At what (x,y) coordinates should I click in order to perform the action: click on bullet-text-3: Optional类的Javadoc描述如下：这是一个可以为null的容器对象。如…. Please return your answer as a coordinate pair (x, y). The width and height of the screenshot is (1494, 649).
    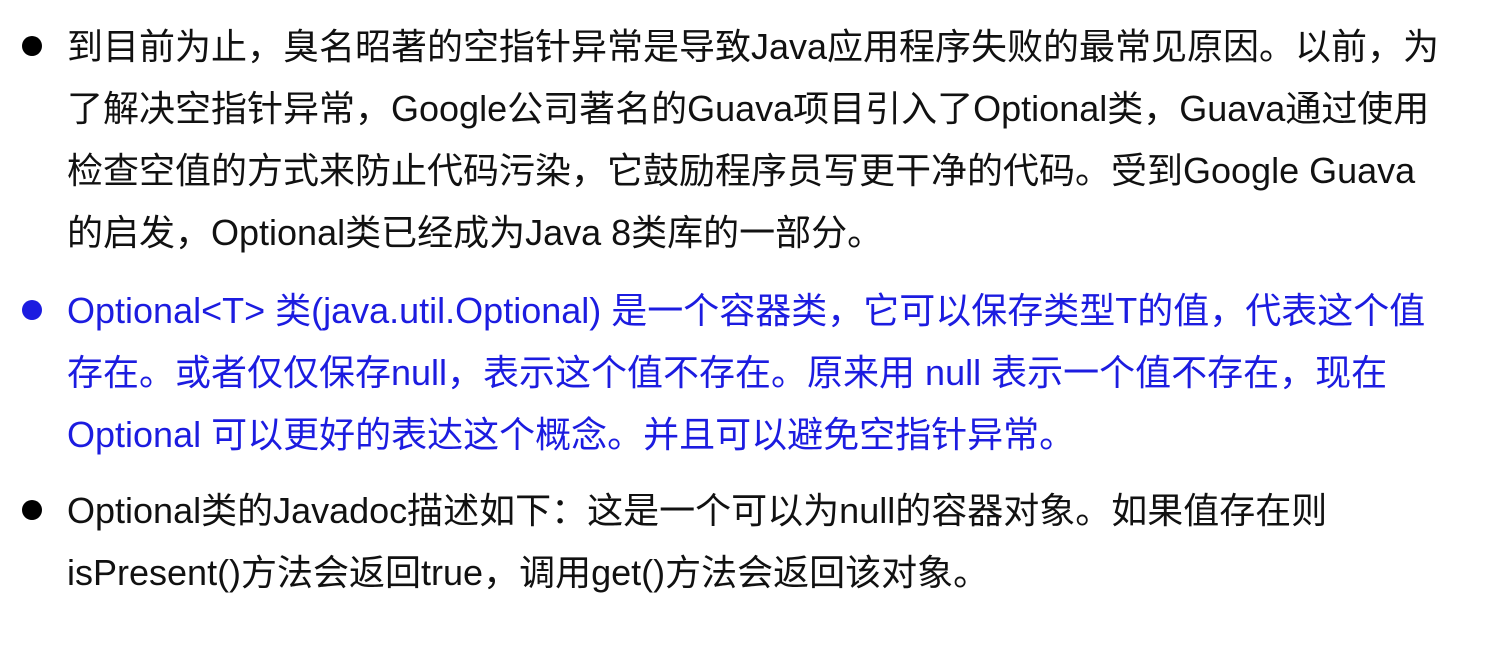
    Looking at the image, I should click on (697, 541).